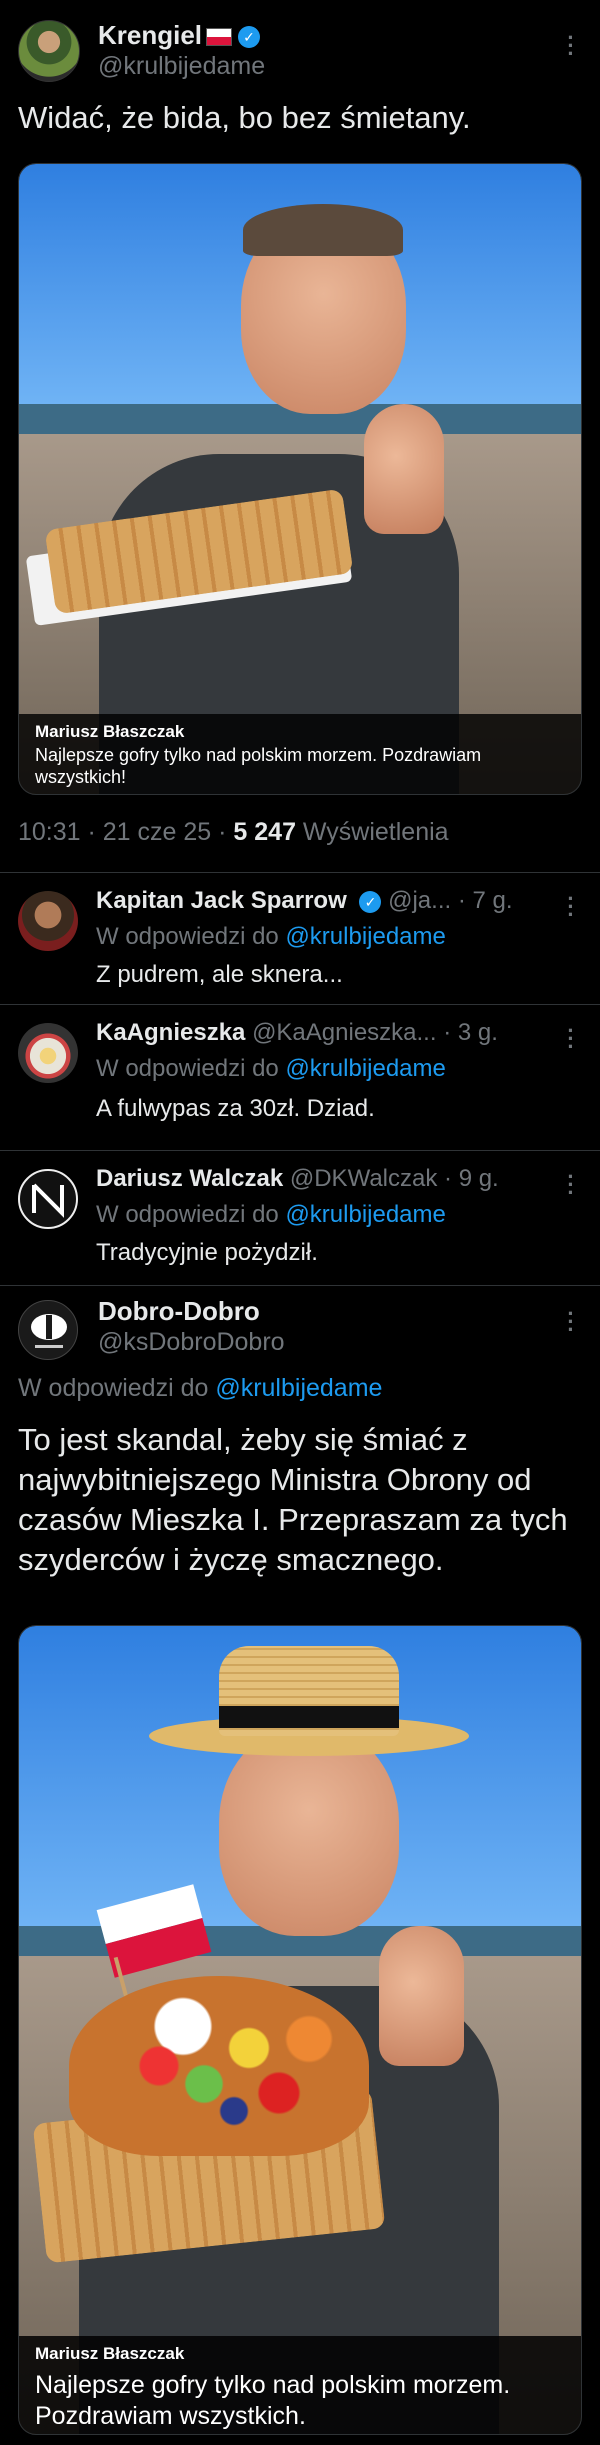 The image size is (600, 2445). What do you see at coordinates (244, 117) in the screenshot?
I see `post-text: Widać, że bida, bo bez śmietany.` at bounding box center [244, 117].